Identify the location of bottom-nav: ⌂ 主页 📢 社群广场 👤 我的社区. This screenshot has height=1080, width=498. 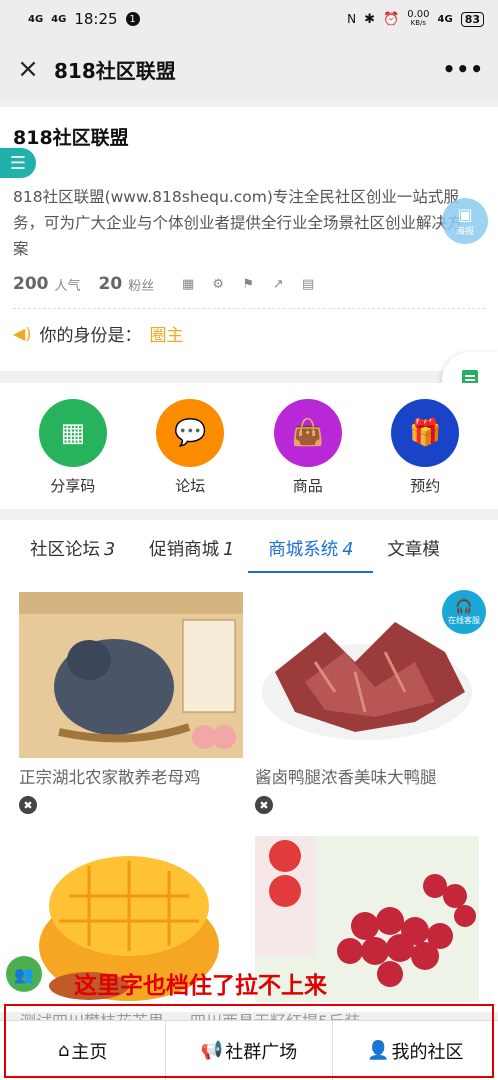
(249, 1050).